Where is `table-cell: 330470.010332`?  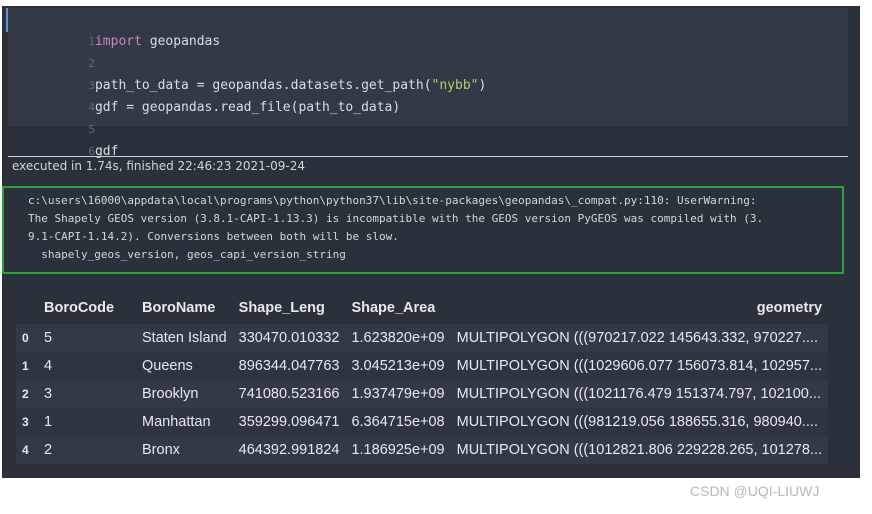
table-cell: 330470.010332 is located at coordinates (289, 338).